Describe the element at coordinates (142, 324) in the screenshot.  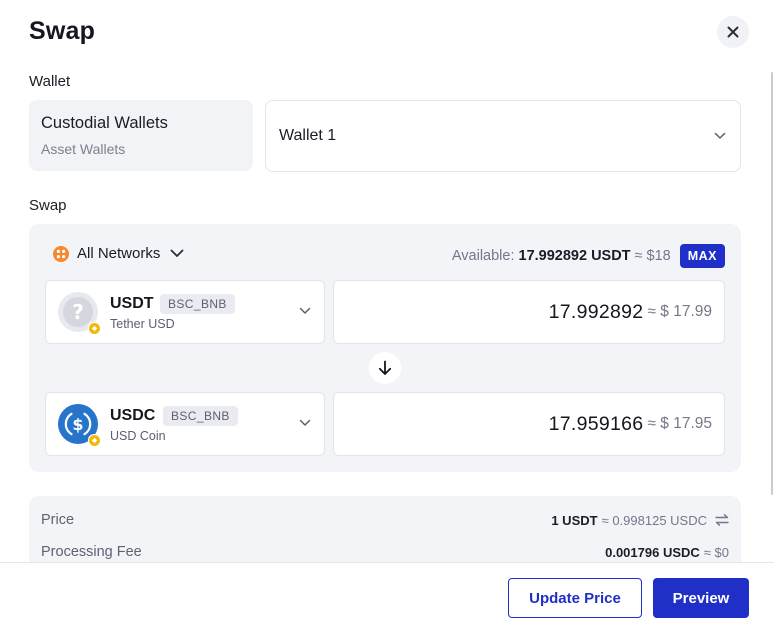
I see `from-token-name: Tether USD` at that location.